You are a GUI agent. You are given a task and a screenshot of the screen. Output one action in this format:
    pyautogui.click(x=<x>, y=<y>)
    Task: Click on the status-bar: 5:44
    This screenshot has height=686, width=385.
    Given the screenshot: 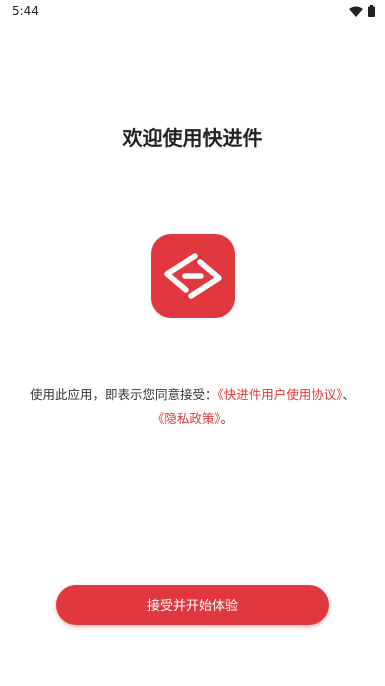 What is the action you would take?
    pyautogui.click(x=192, y=12)
    